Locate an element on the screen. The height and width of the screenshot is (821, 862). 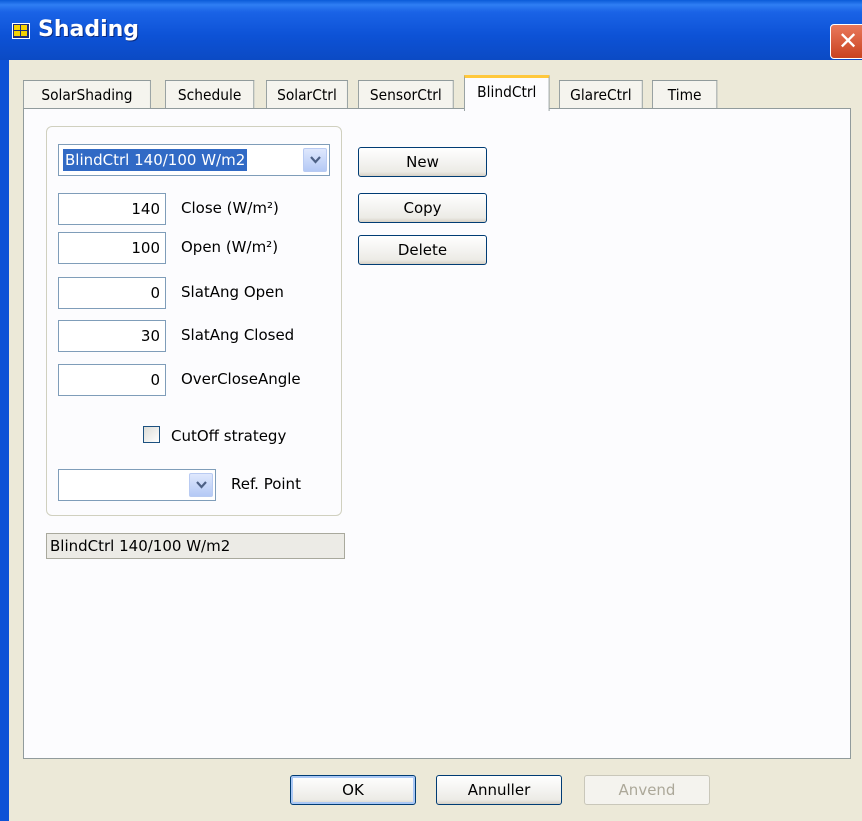
ok-button: OK is located at coordinates (353, 790).